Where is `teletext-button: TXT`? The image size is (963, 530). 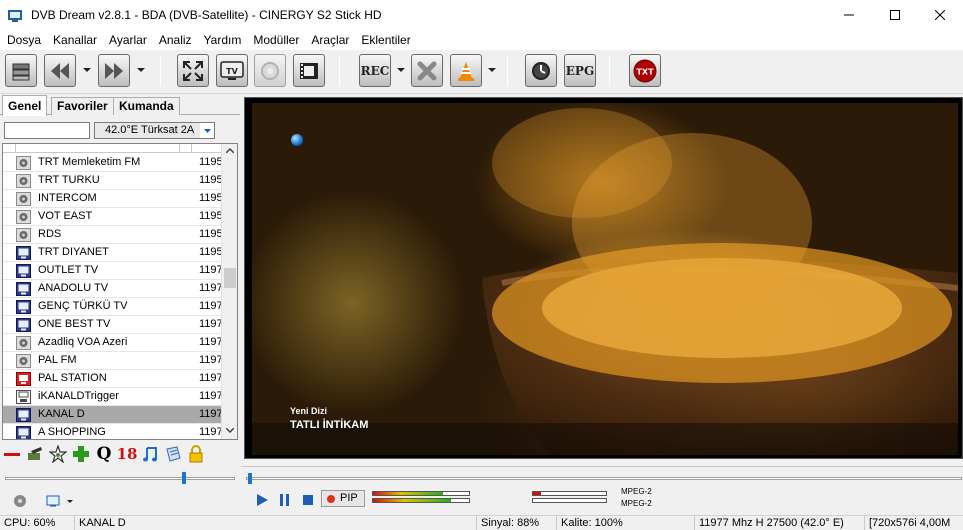
teletext-button: TXT is located at coordinates (645, 70).